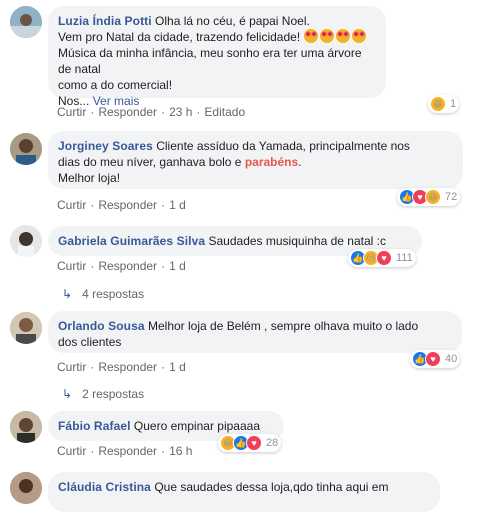  I want to click on comment-author: Luzia Índia Potti, so click(105, 21).